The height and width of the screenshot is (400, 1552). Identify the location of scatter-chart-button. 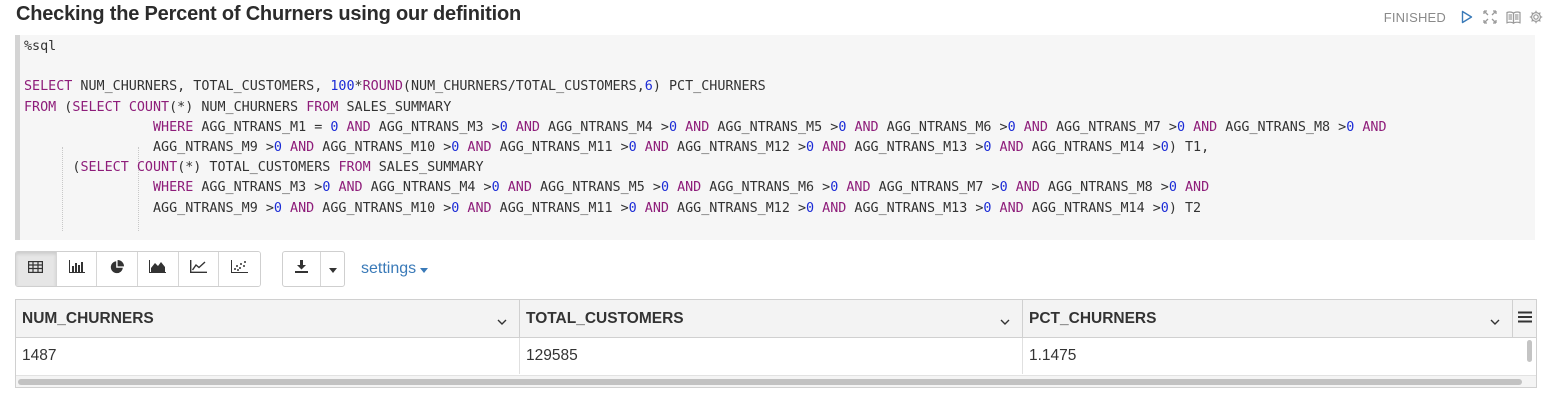
(239, 269).